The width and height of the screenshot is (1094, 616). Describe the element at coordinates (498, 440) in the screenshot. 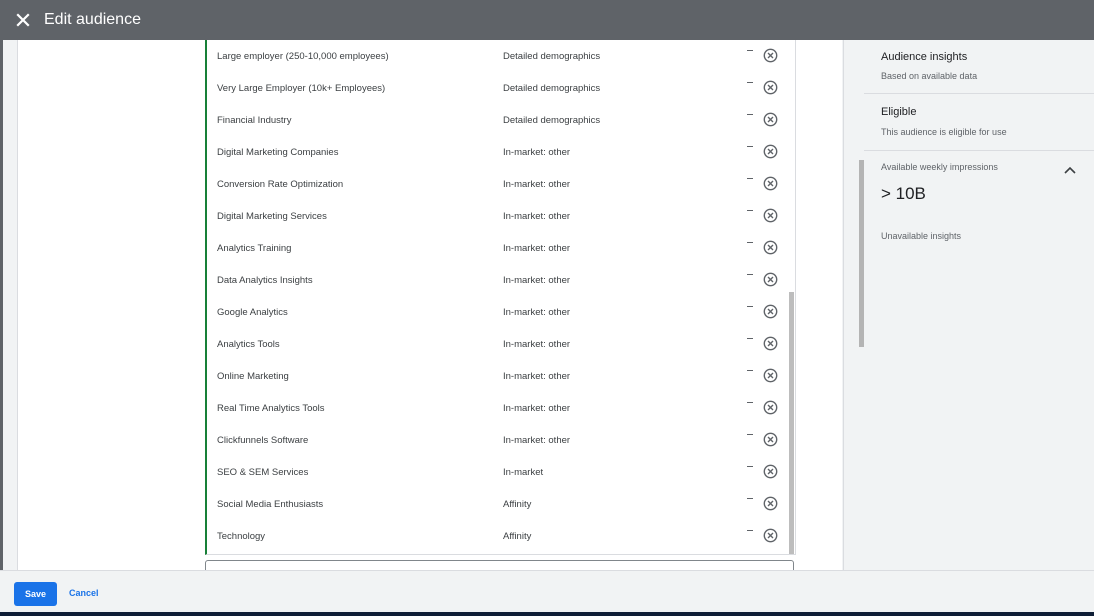

I see `table-row: Clickfunnels Software In-market: other` at that location.